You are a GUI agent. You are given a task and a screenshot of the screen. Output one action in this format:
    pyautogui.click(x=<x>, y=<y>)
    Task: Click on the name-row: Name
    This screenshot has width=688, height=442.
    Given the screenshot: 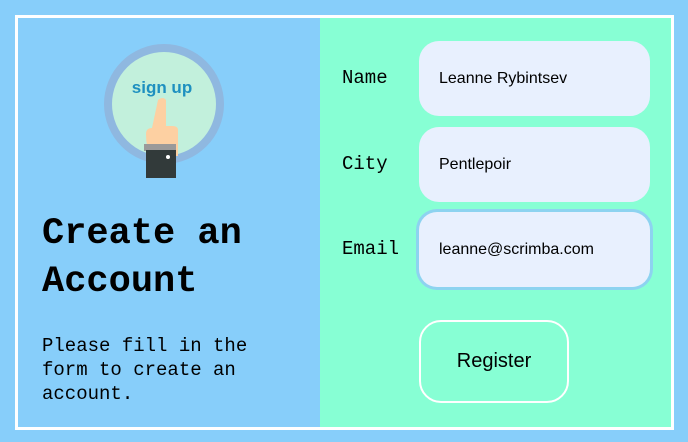 What is the action you would take?
    pyautogui.click(x=495, y=78)
    